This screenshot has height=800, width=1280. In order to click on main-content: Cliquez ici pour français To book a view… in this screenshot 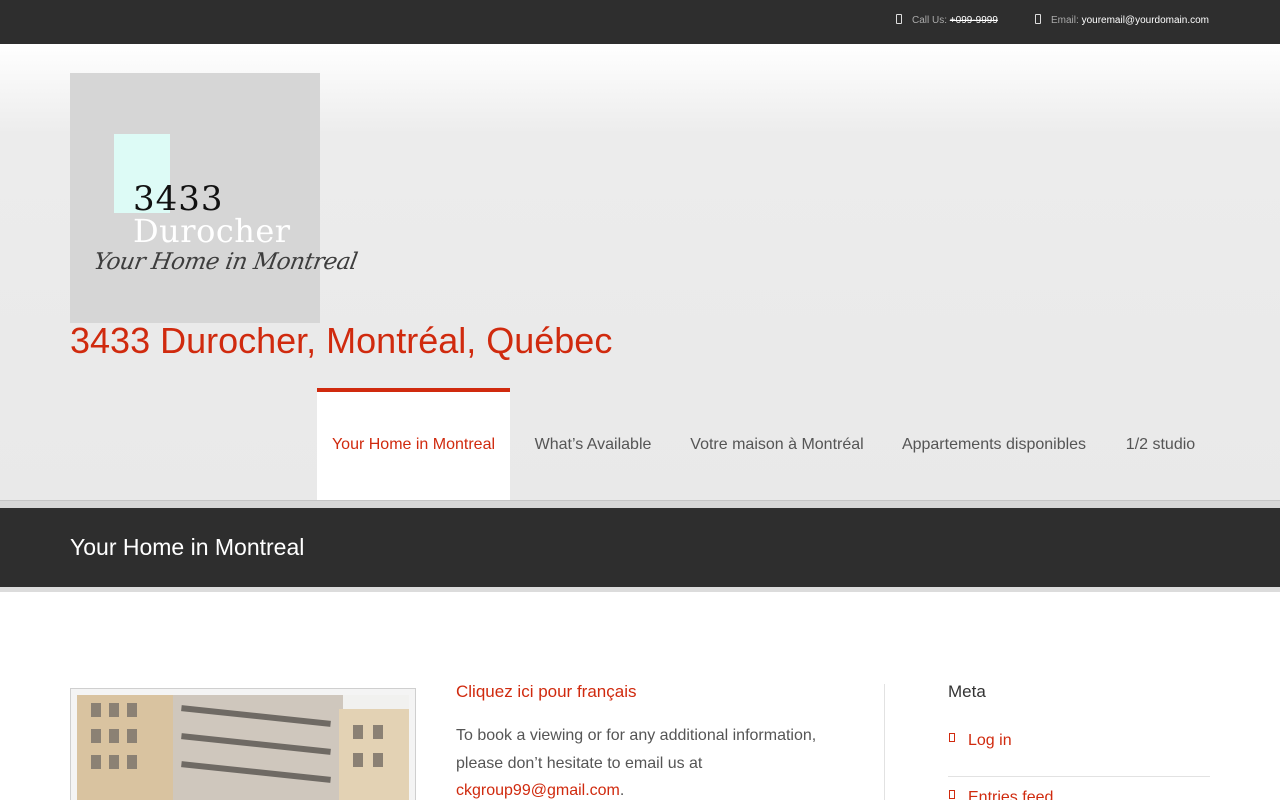, I will do `click(656, 741)`.